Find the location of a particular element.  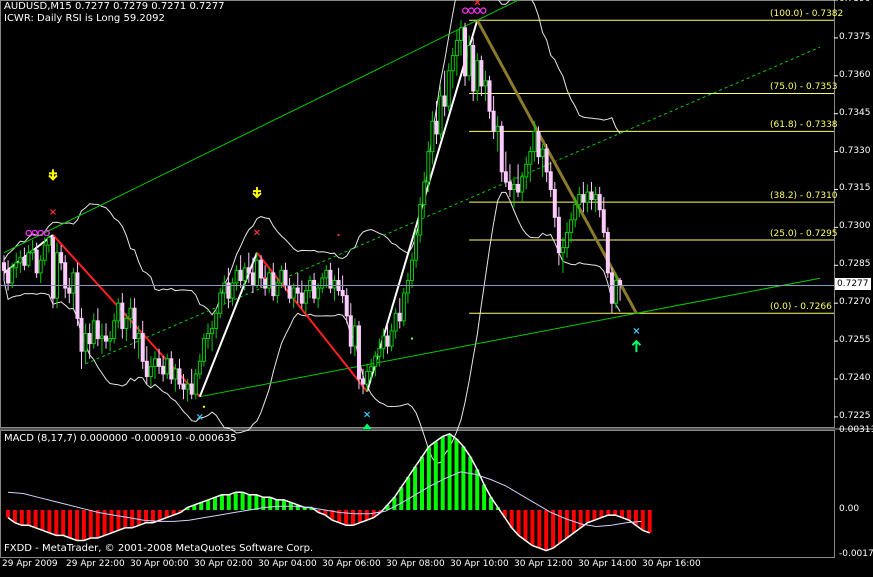

current-price-tag: 0.7277 is located at coordinates (853, 284).